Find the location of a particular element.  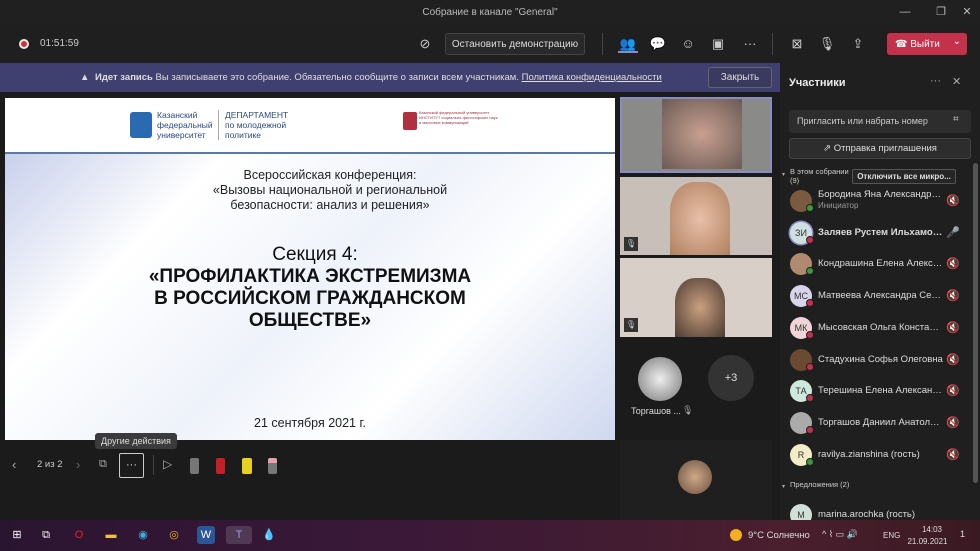

chevron-down-icon: ⌄ is located at coordinates (957, 41).